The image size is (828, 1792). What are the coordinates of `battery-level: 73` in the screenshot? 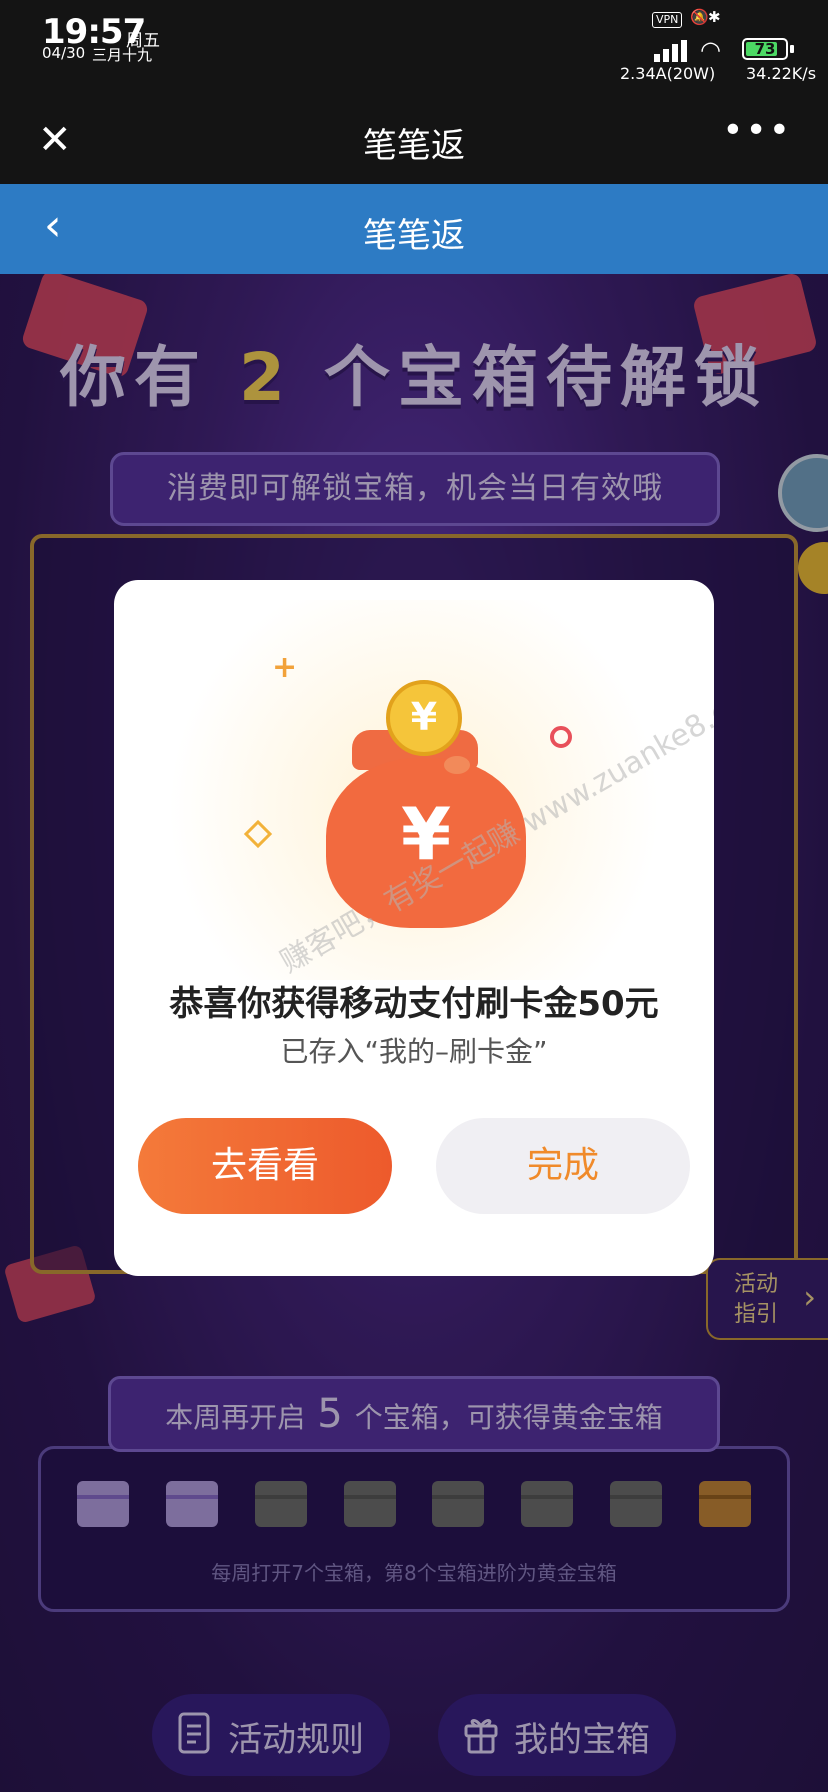 It's located at (765, 49).